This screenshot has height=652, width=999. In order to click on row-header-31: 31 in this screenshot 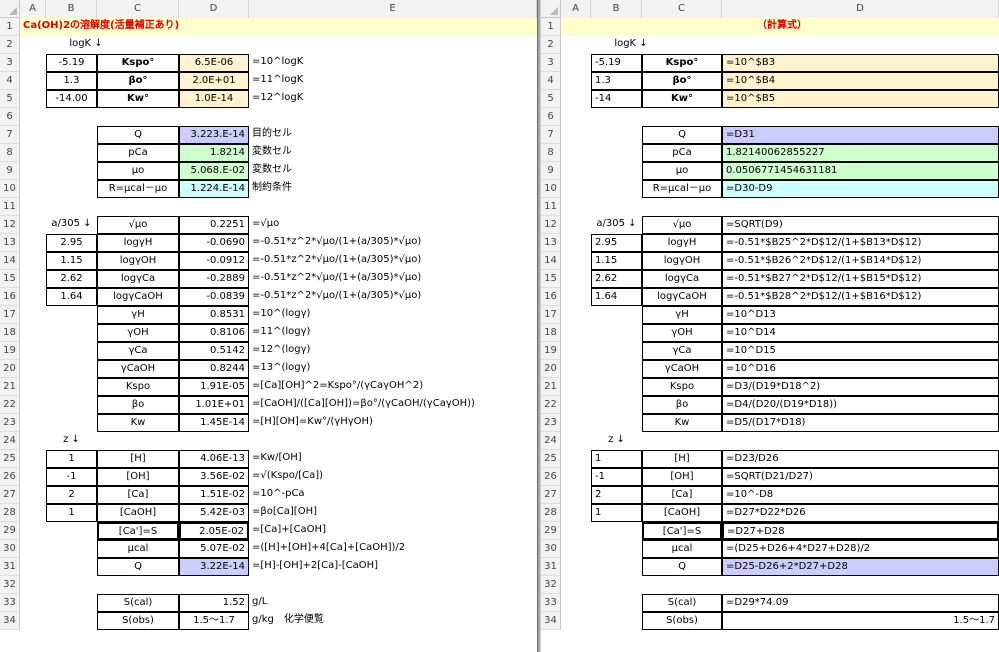, I will do `click(10, 567)`.